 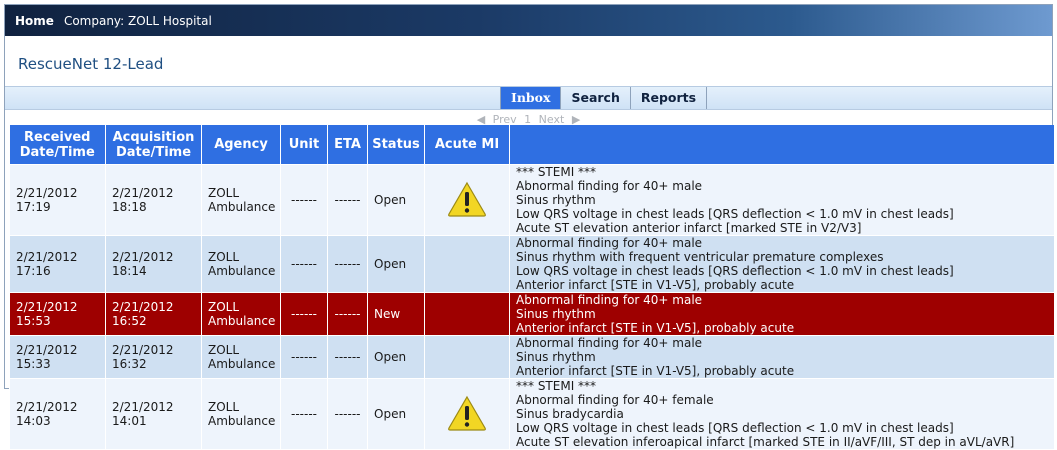 What do you see at coordinates (57, 357) in the screenshot?
I see `received-cell: 2/21/2012 15:33` at bounding box center [57, 357].